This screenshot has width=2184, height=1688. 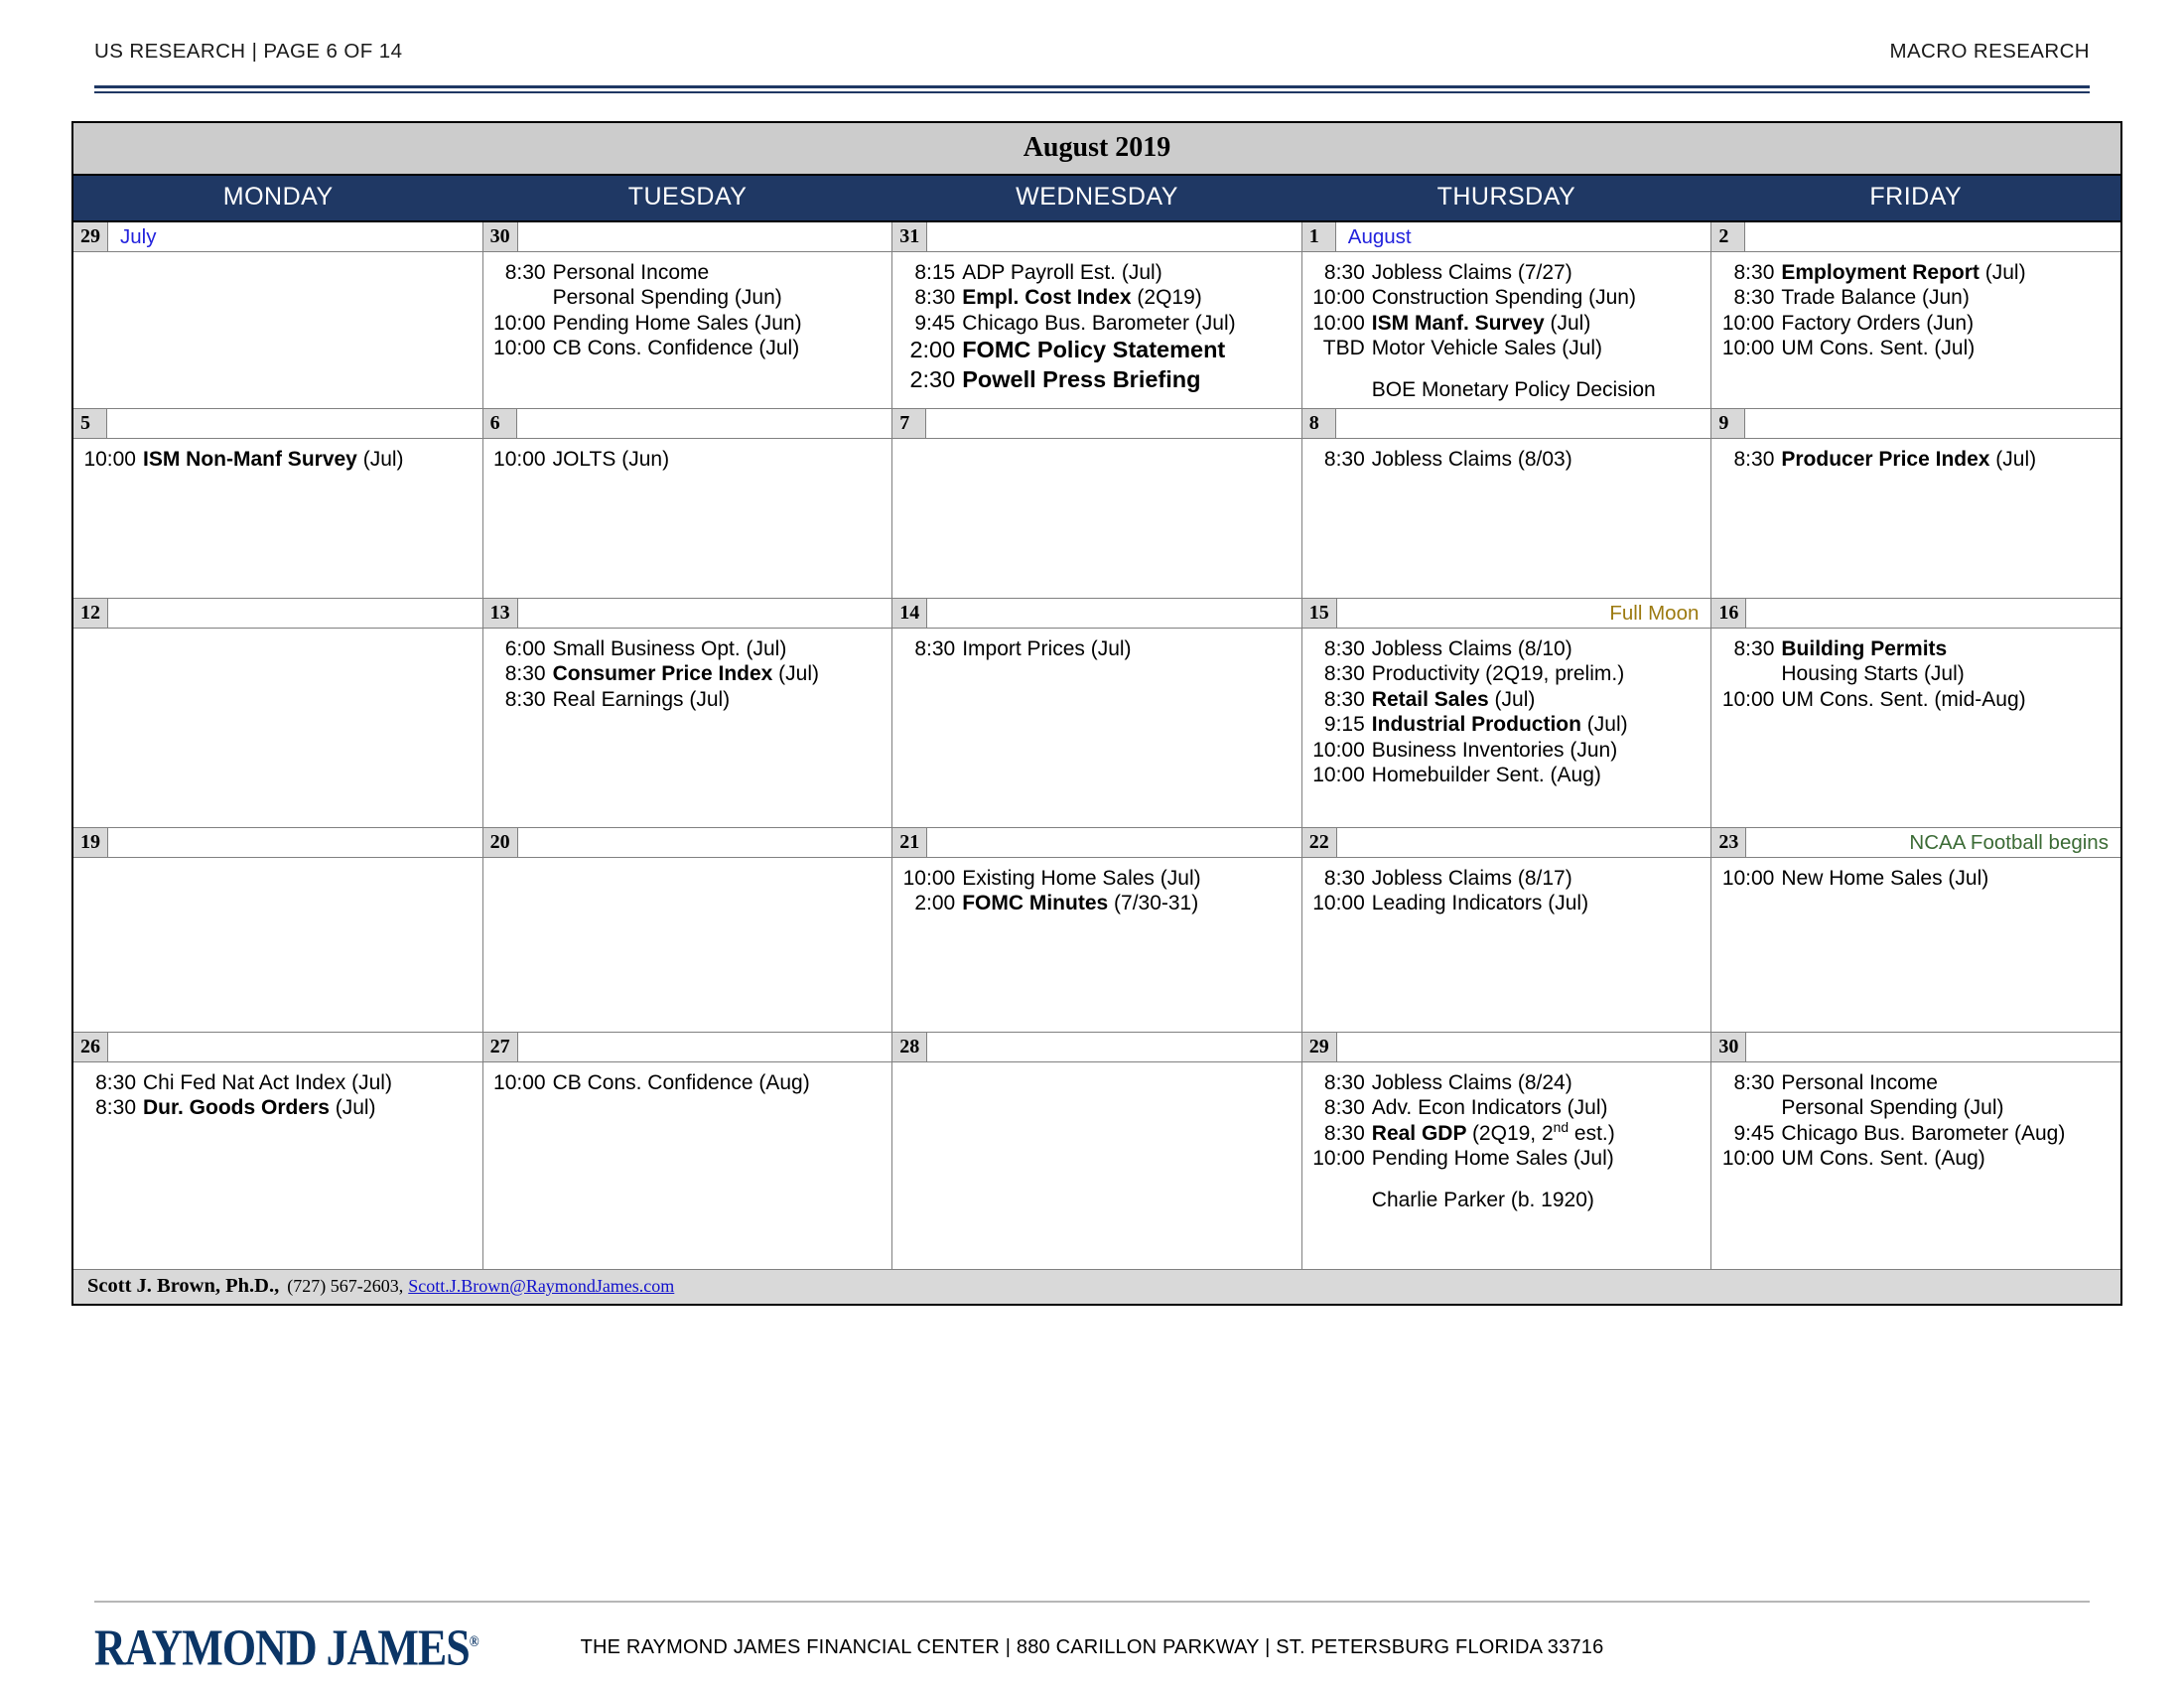 What do you see at coordinates (665, 674) in the screenshot?
I see `event-text-bold: Consumer Price Index` at bounding box center [665, 674].